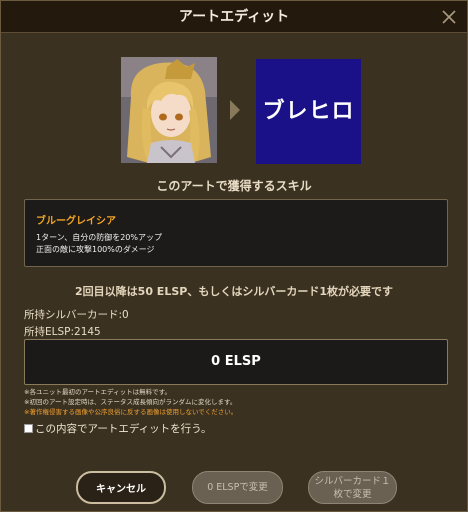 This screenshot has height=512, width=468. I want to click on silver-button-line-1: シルバーカード１, so click(352, 481).